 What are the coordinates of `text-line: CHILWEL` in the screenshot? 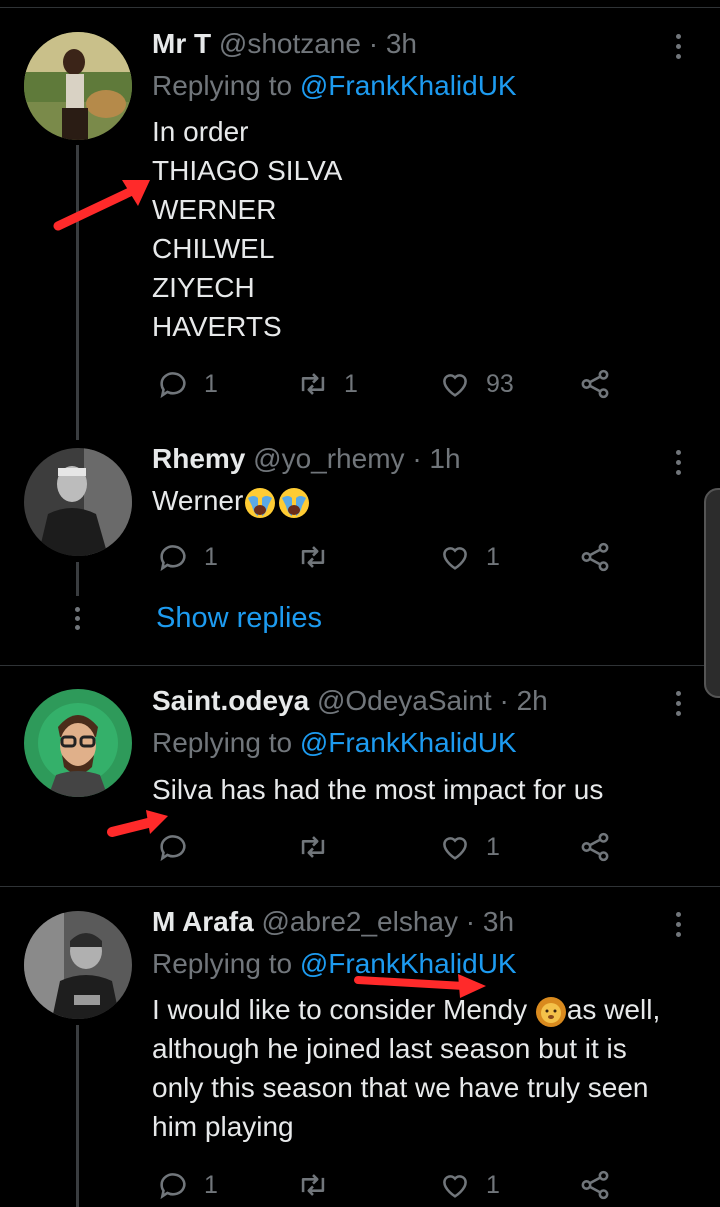 It's located at (213, 248).